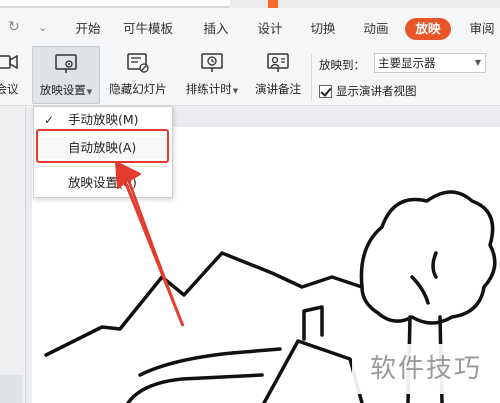 The height and width of the screenshot is (403, 500). Describe the element at coordinates (212, 75) in the screenshot. I see `rehearse-timing-button: 排练计时▼` at that location.